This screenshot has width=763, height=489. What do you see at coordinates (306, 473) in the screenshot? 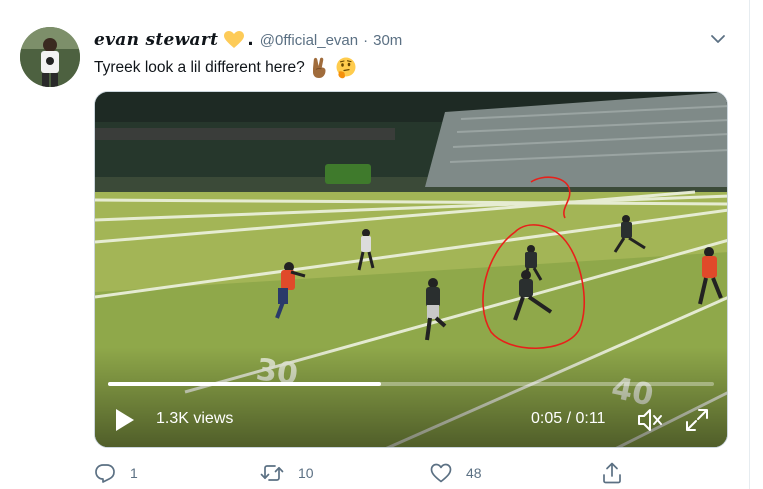
I see `retweet-count: 10` at bounding box center [306, 473].